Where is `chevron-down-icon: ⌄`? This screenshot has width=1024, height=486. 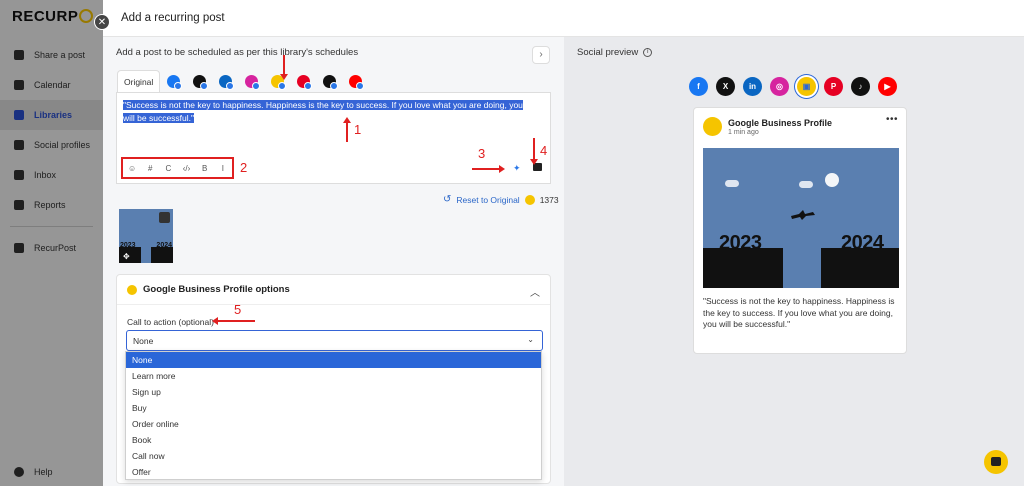
chevron-down-icon: ⌄ is located at coordinates (530, 339).